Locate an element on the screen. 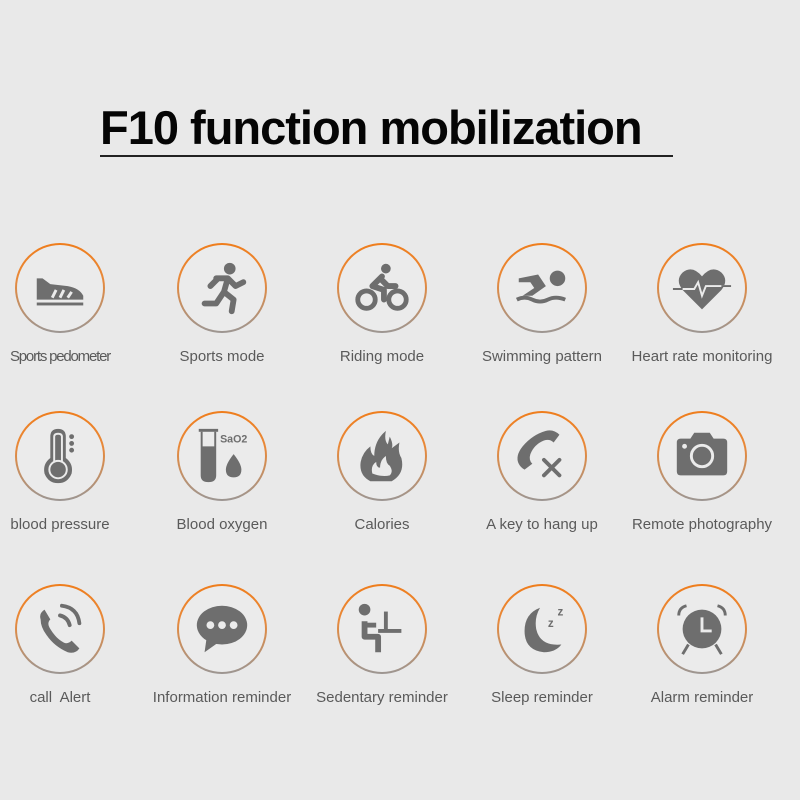 The height and width of the screenshot is (800, 800). moon-zzz-icon: z z is located at coordinates (544, 629).